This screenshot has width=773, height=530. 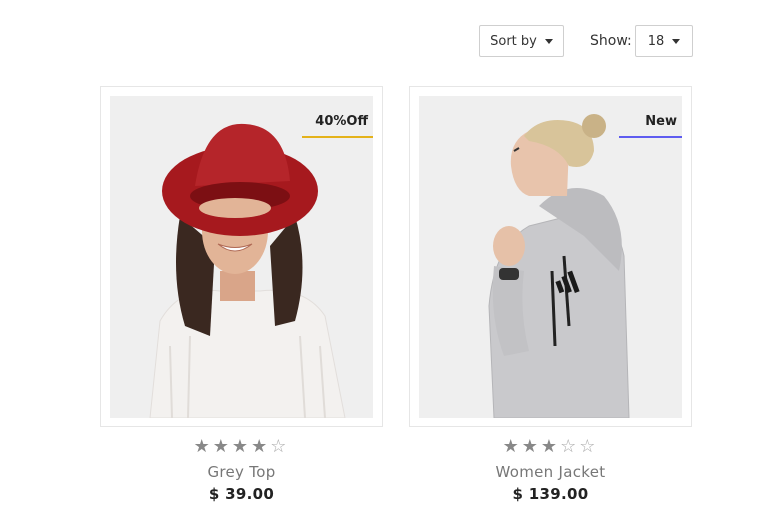 What do you see at coordinates (661, 121) in the screenshot?
I see `new-badge: New` at bounding box center [661, 121].